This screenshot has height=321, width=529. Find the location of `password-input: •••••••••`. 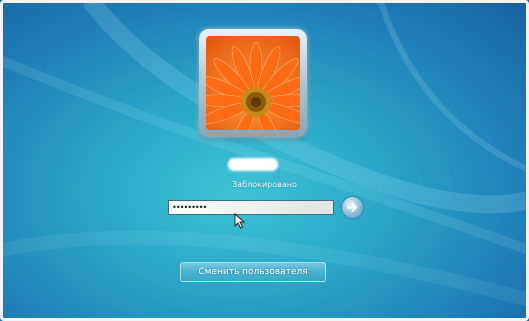

password-input: ••••••••• is located at coordinates (251, 207).